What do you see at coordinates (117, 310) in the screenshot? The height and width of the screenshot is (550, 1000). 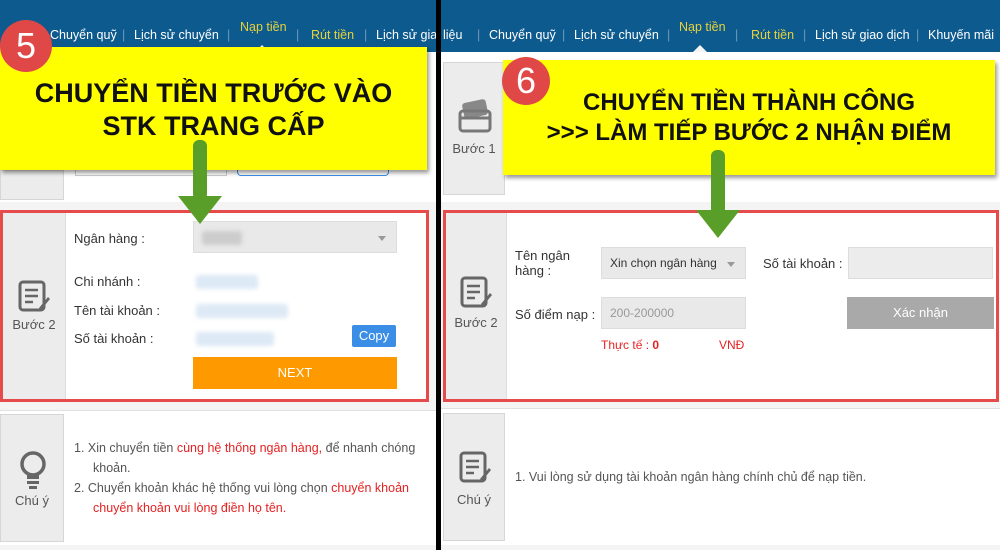 I see `account-name-label: Tên tài khoản :` at bounding box center [117, 310].